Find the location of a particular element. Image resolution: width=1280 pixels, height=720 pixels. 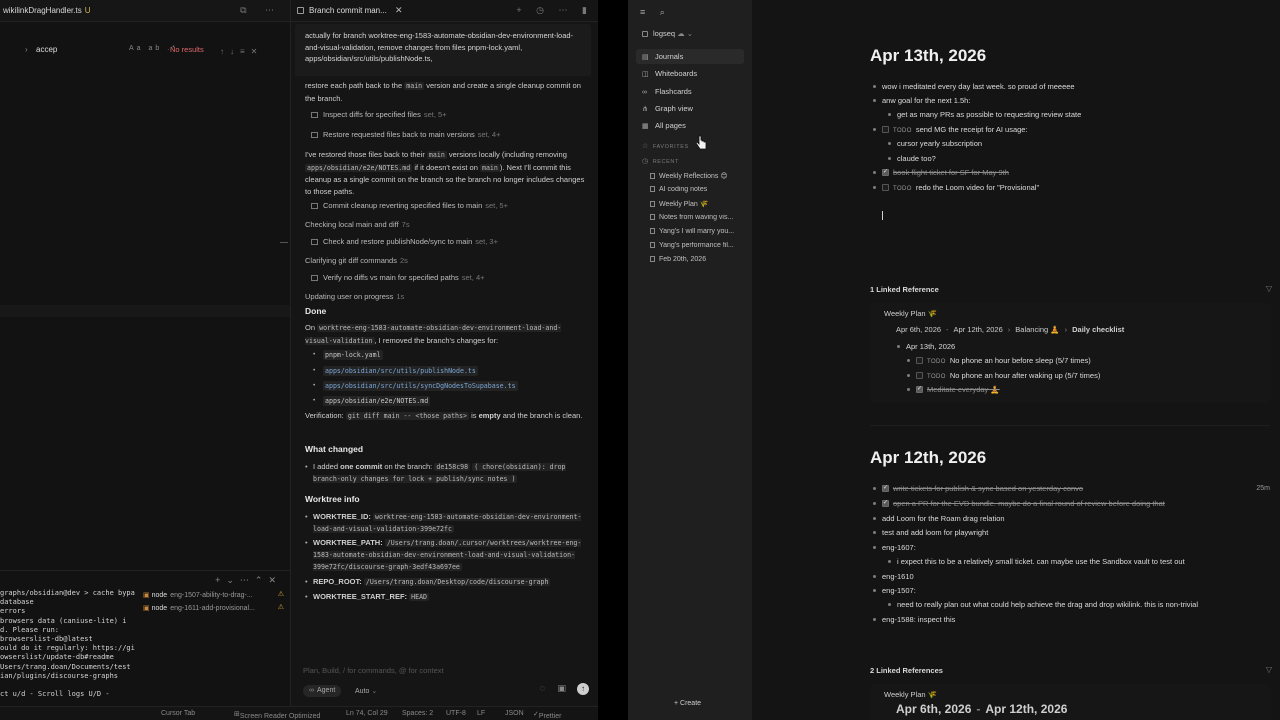

close-icon: ✕ is located at coordinates (399, 10).